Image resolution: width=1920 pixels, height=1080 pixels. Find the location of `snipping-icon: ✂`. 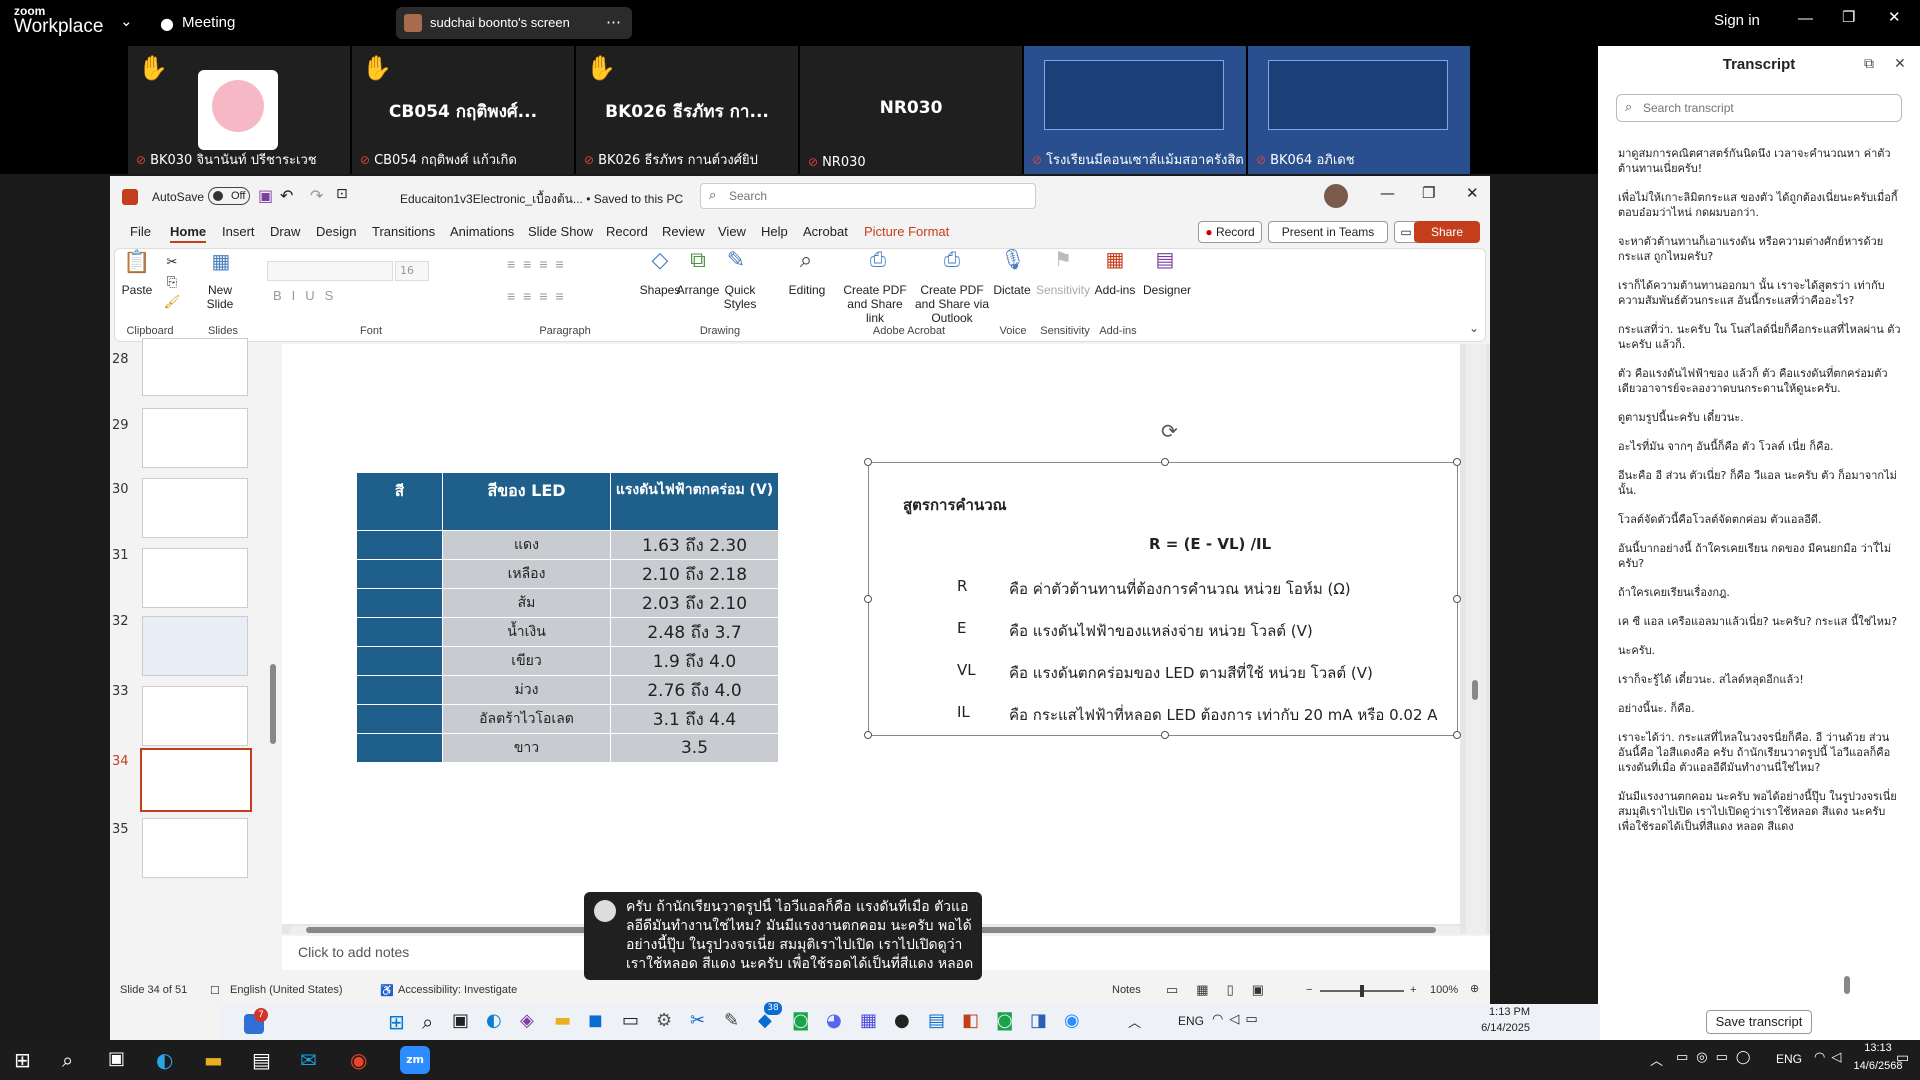

snipping-icon: ✂ is located at coordinates (697, 1020).